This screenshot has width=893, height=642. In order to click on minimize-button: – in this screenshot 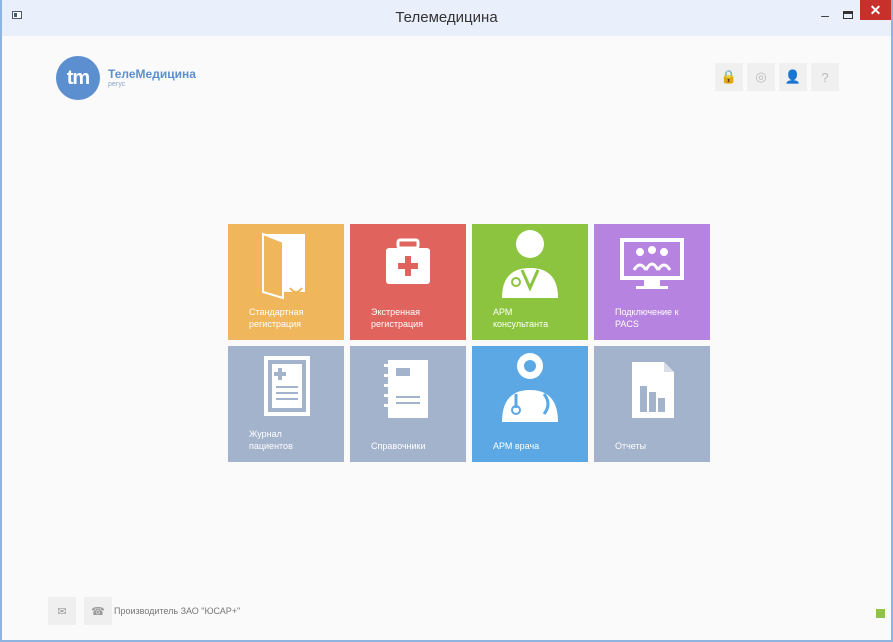, I will do `click(825, 15)`.